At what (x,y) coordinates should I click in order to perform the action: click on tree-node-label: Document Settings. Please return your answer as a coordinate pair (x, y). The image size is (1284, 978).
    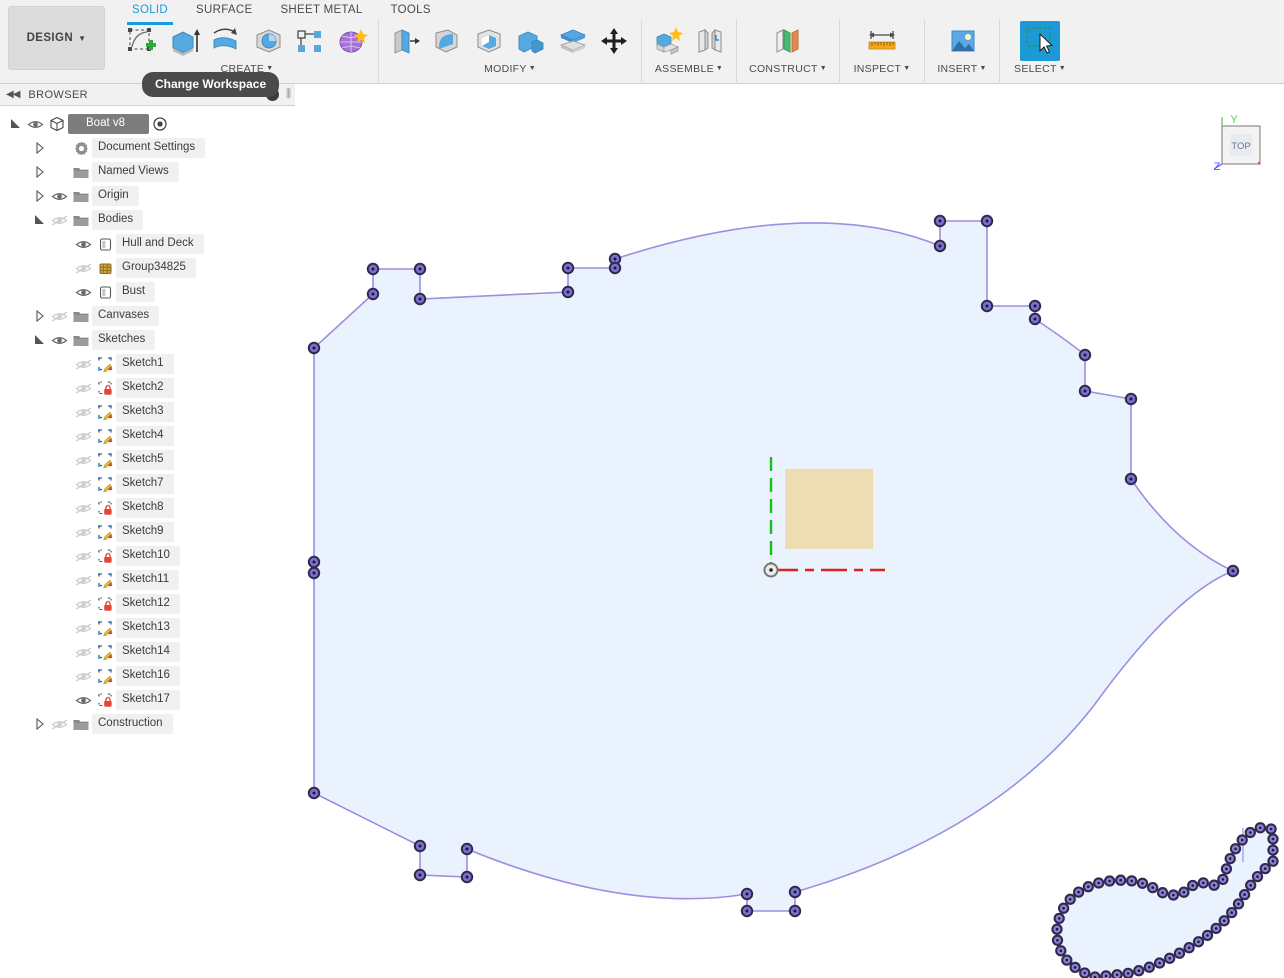
    Looking at the image, I should click on (149, 148).